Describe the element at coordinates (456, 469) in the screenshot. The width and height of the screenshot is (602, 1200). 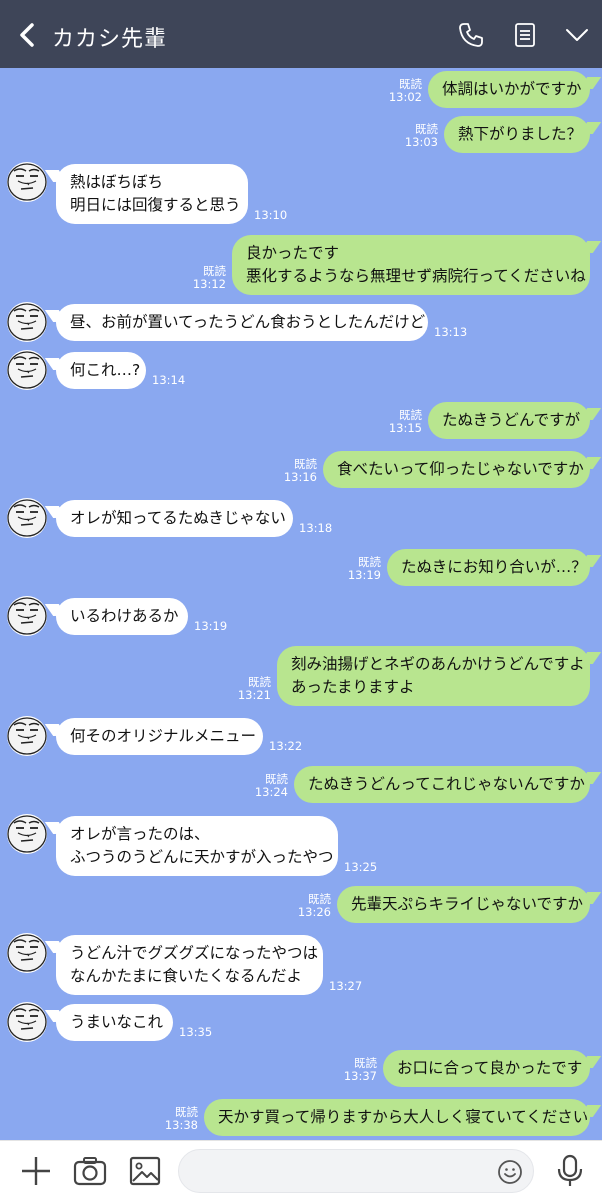
I see `message-bubble: 食べたいって仰ったじゃないですか` at that location.